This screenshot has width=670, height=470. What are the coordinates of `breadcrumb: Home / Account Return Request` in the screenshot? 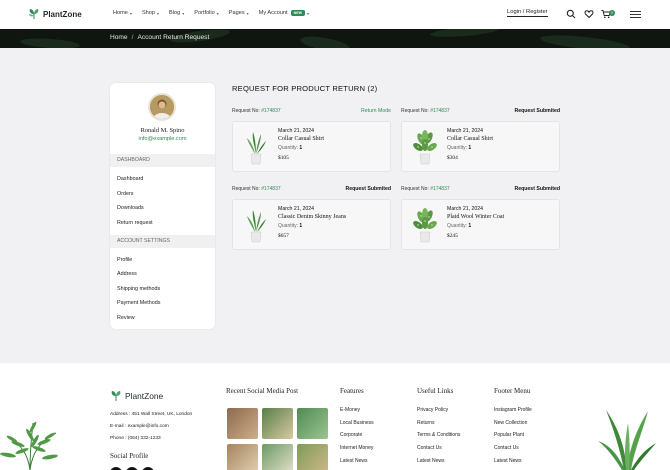 It's located at (159, 37).